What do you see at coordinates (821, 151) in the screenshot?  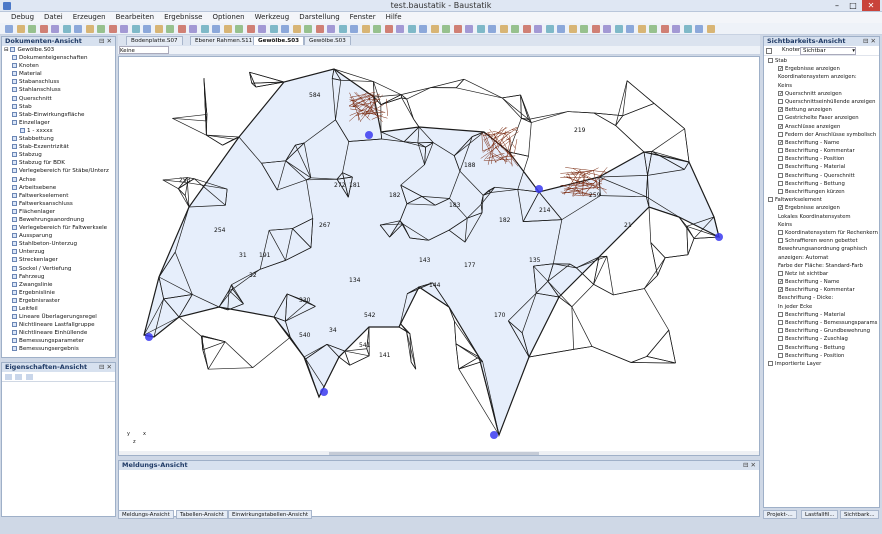 I see `visibility-option: Beschriftung - Kommentar` at bounding box center [821, 151].